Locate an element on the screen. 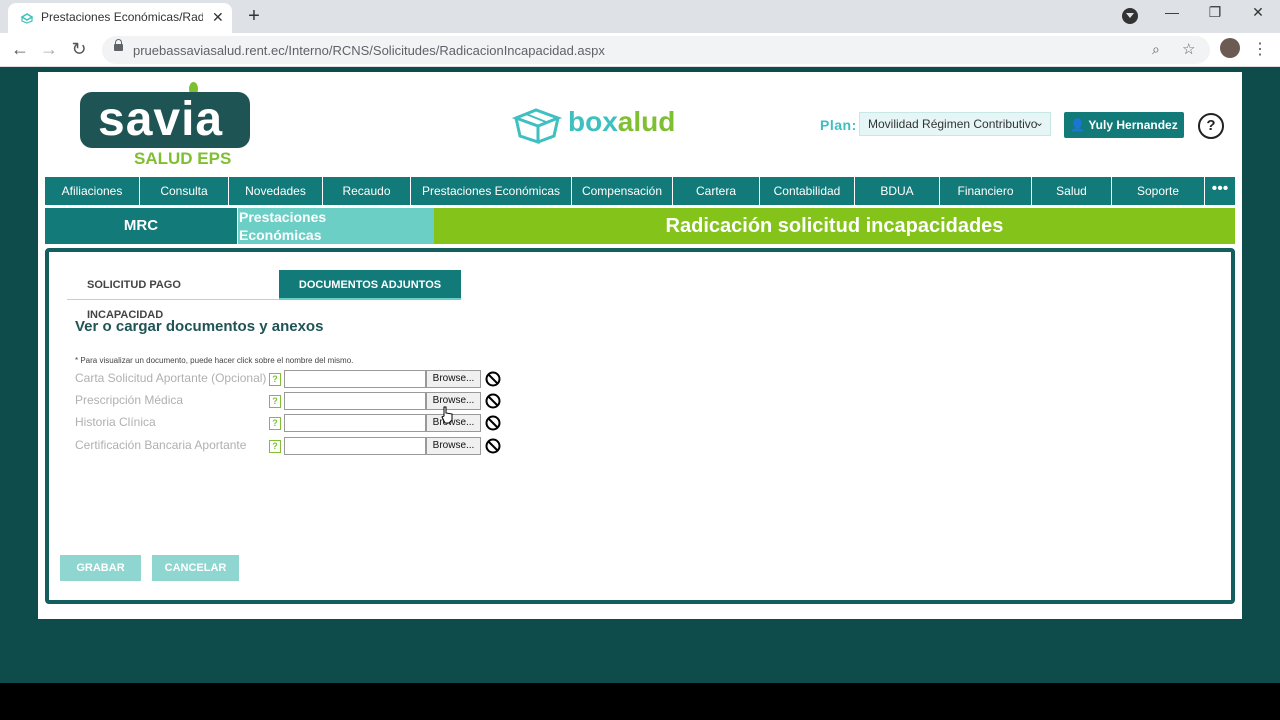  box-icon is located at coordinates (537, 126).